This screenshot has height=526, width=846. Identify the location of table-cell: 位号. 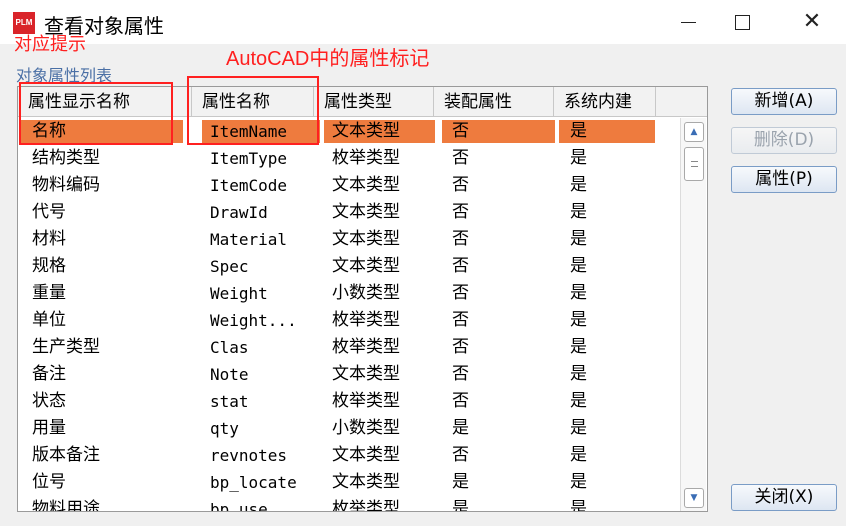
(49, 482).